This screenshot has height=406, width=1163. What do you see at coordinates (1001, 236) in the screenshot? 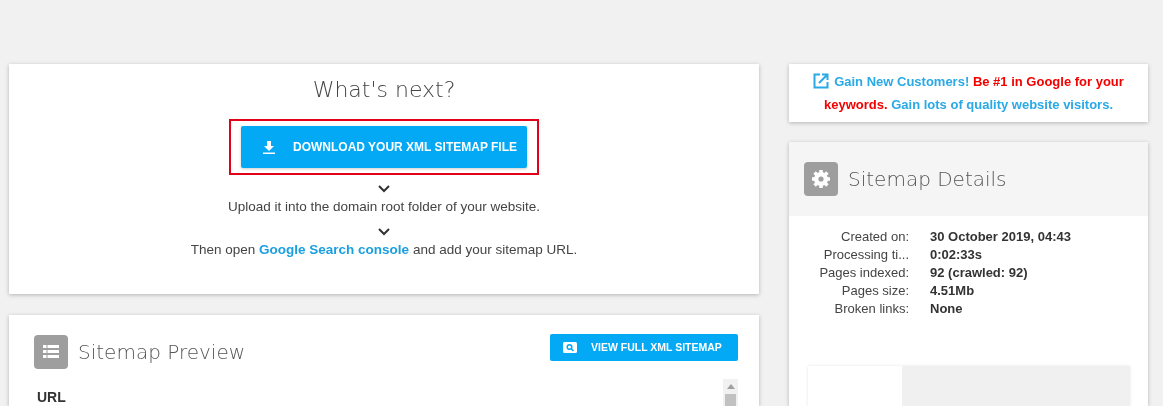
I see `detail-value: 30 October 2019, 04:43` at bounding box center [1001, 236].